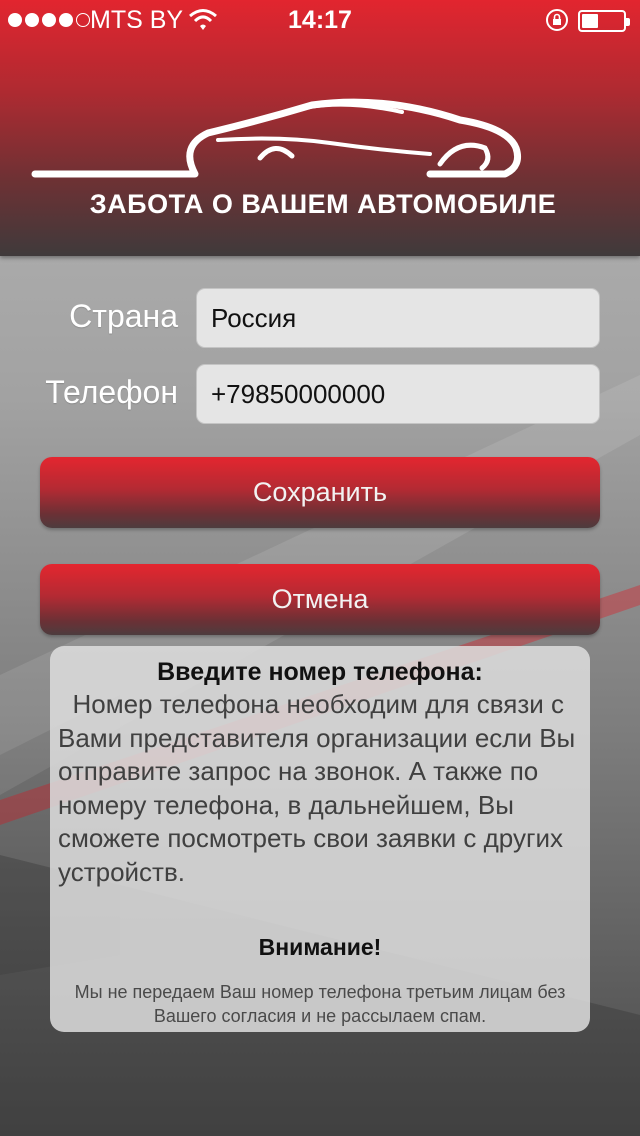 The image size is (640, 1136). Describe the element at coordinates (398, 394) in the screenshot. I see `phone-field` at that location.